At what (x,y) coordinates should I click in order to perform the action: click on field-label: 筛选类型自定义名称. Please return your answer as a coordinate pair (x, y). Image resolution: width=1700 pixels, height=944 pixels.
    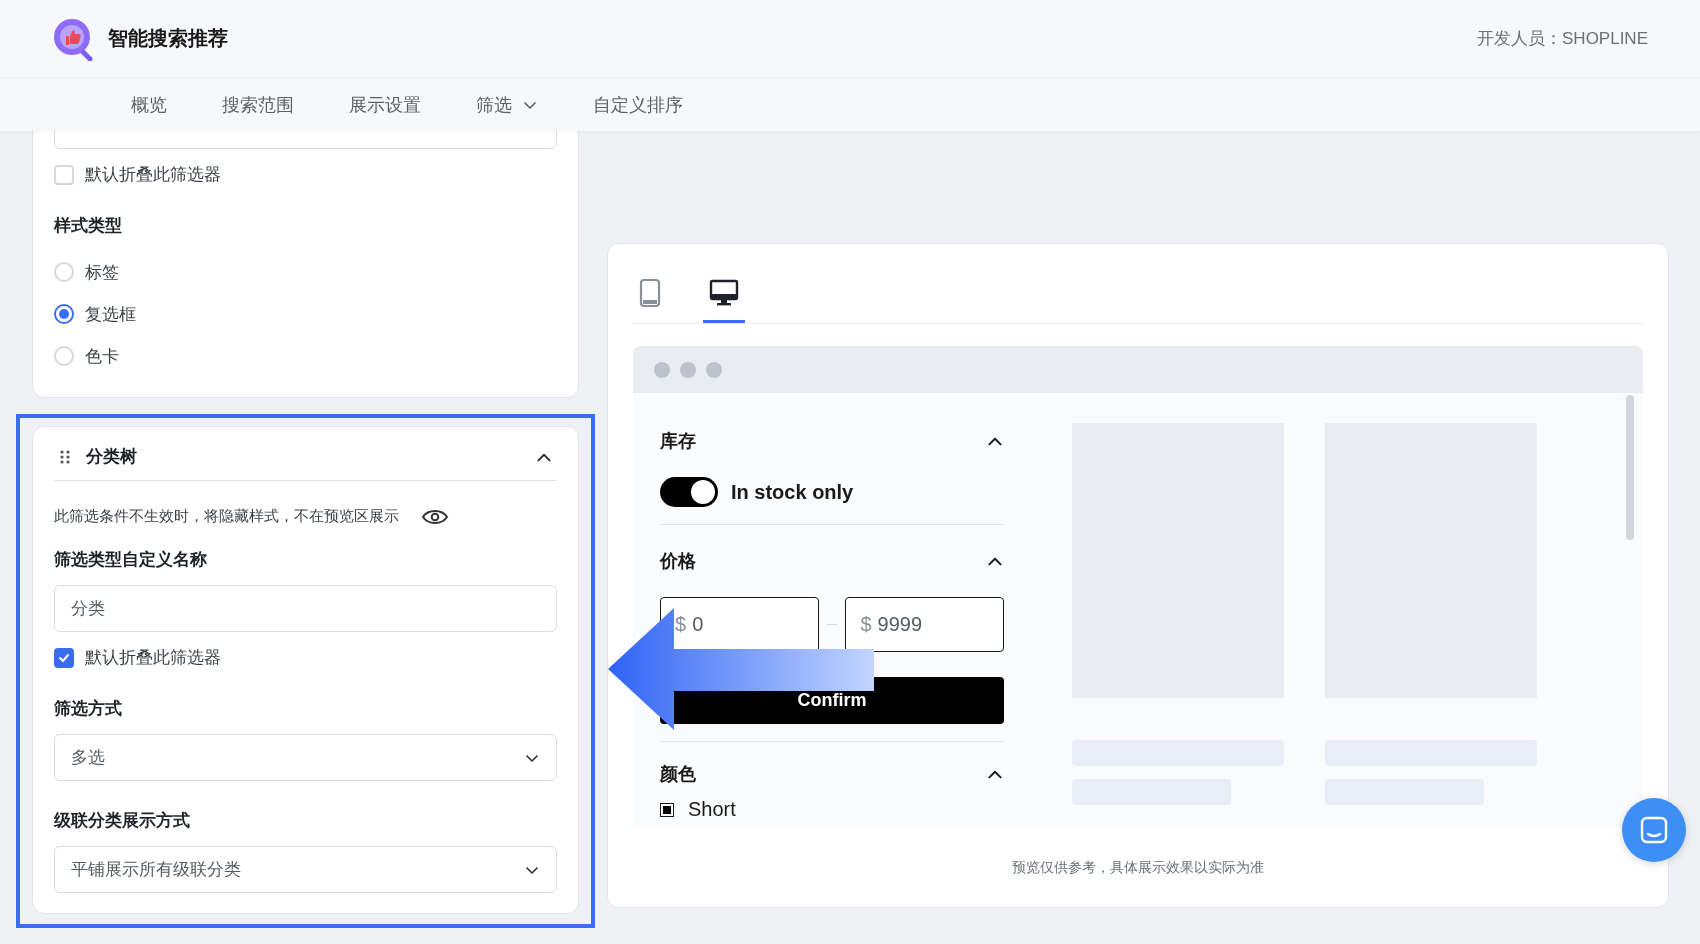
    Looking at the image, I should click on (131, 560).